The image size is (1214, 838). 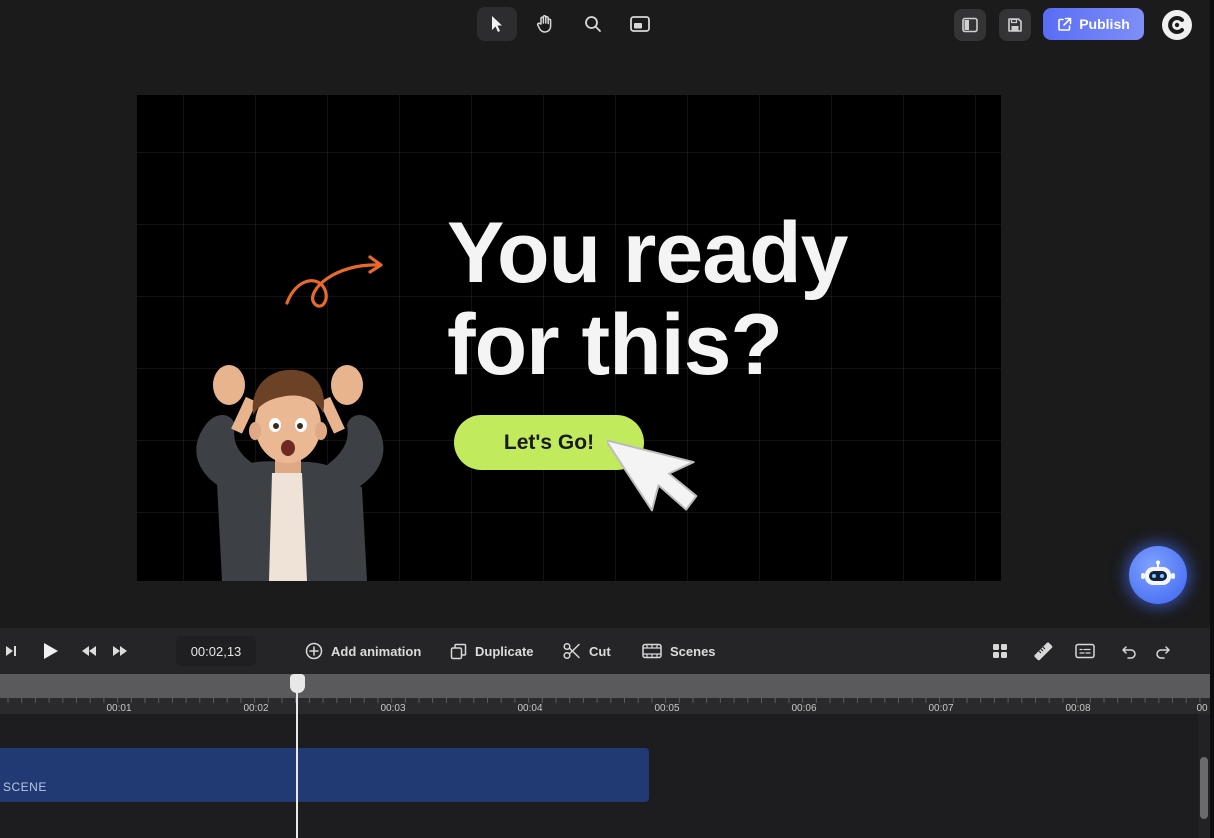 I want to click on tick-marks, so click(x=604, y=700).